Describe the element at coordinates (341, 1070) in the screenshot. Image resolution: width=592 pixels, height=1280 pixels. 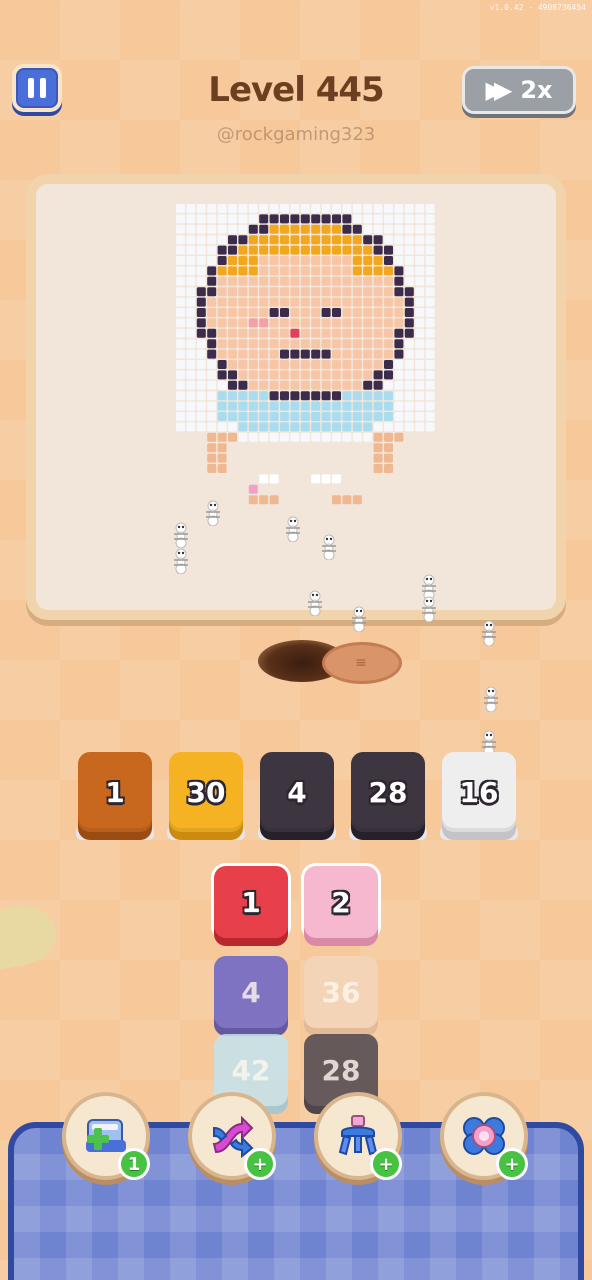
I see `tile-count: 28` at that location.